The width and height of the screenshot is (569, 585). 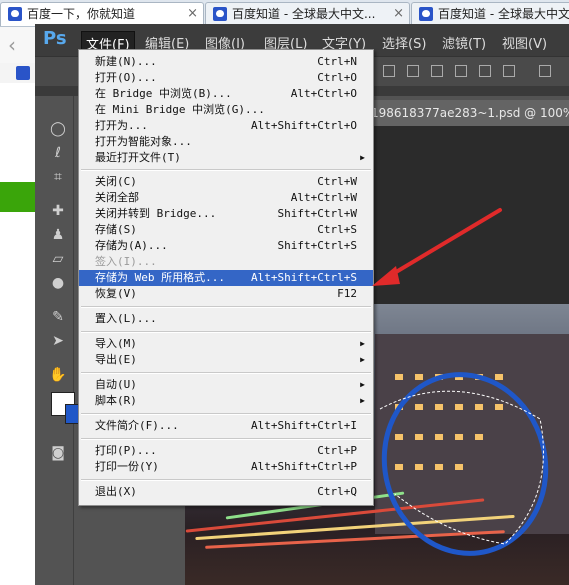 I want to click on menu-item-print-one-copy: 打印一份(Y) Alt+Shift+Ctrl+P, so click(x=226, y=467).